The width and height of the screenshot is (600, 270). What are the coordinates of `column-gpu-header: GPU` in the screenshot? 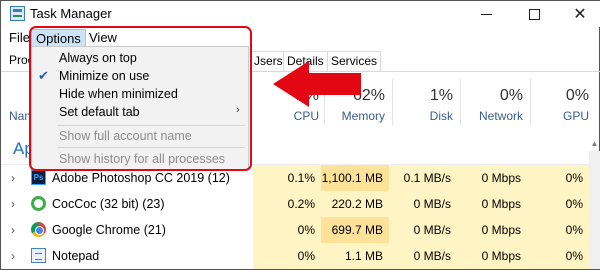 It's located at (565, 116).